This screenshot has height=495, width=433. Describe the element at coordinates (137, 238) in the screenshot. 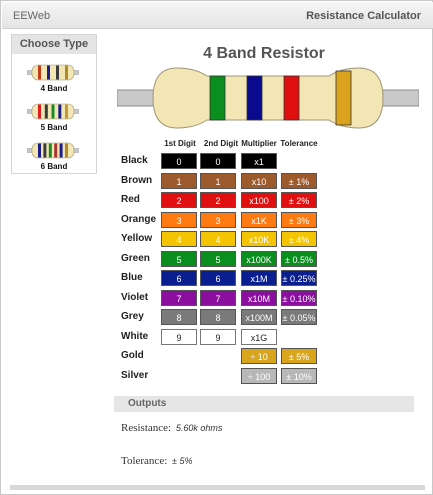

I see `color-label-yellow: Yellow` at that location.